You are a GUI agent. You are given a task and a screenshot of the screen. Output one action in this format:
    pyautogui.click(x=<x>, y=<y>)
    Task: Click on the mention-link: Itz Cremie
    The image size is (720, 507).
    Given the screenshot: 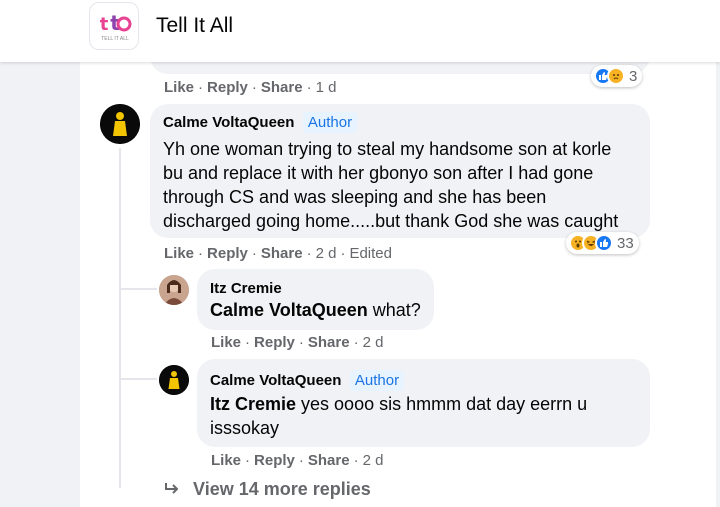 What is the action you would take?
    pyautogui.click(x=253, y=404)
    